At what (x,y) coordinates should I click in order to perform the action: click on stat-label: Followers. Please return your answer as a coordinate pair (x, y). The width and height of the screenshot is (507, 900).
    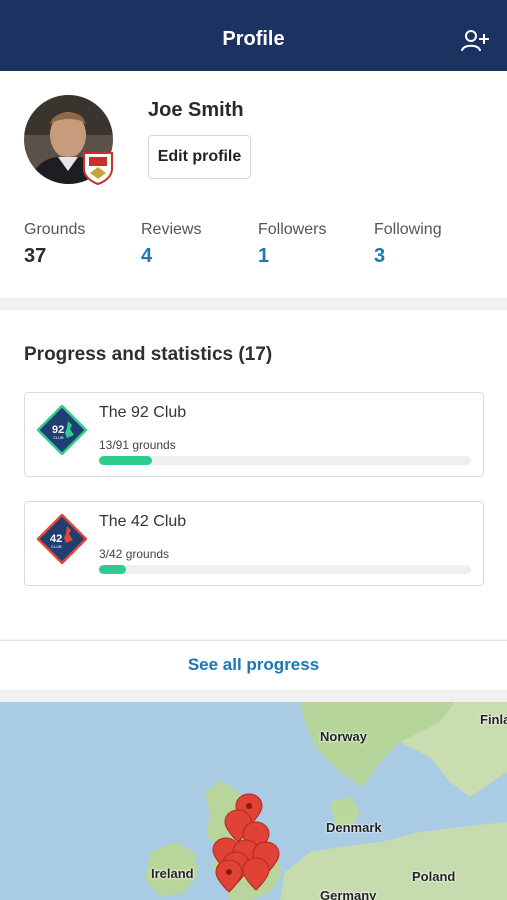
    Looking at the image, I should click on (292, 229).